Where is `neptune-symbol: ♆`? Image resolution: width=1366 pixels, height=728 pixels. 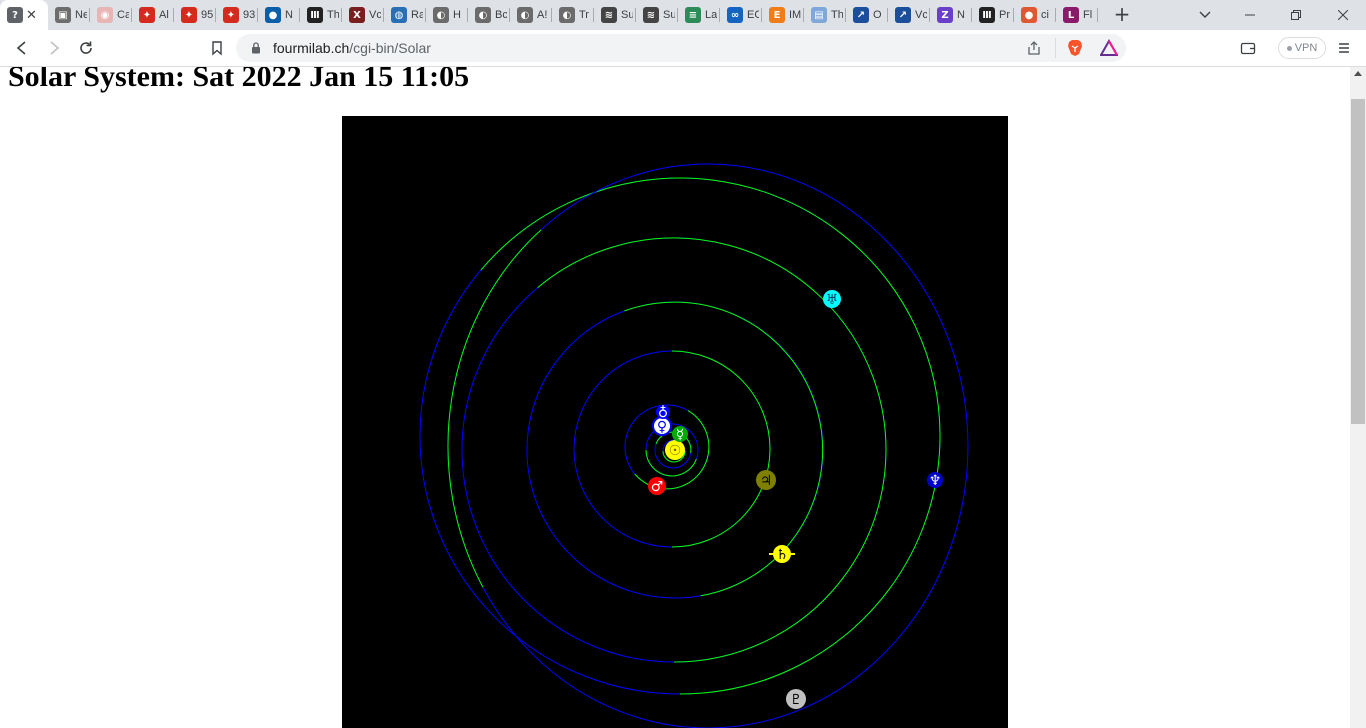 neptune-symbol: ♆ is located at coordinates (935, 481).